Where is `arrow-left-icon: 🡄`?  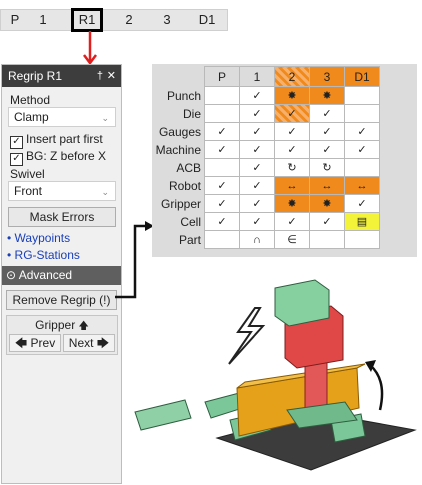 arrow-left-icon: 🡄 is located at coordinates (21, 343).